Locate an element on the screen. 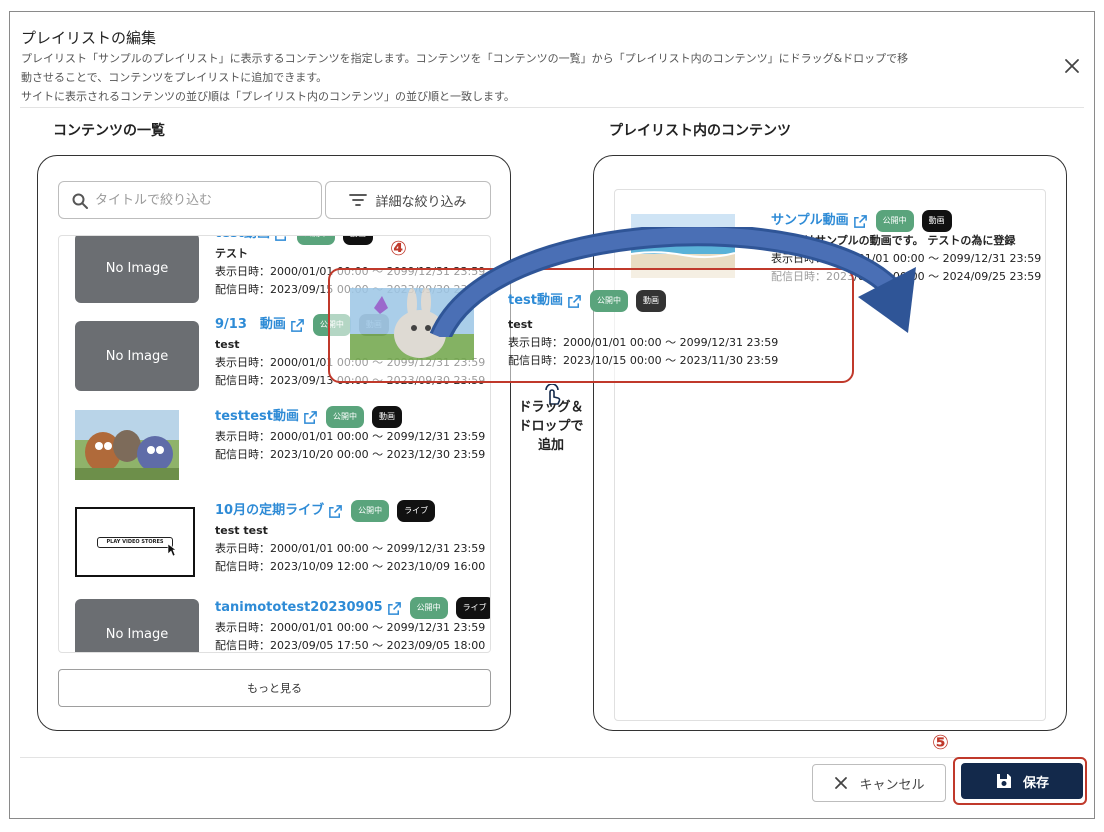 The width and height of the screenshot is (1104, 832). list-item-title: 9/13 動画 is located at coordinates (250, 325).